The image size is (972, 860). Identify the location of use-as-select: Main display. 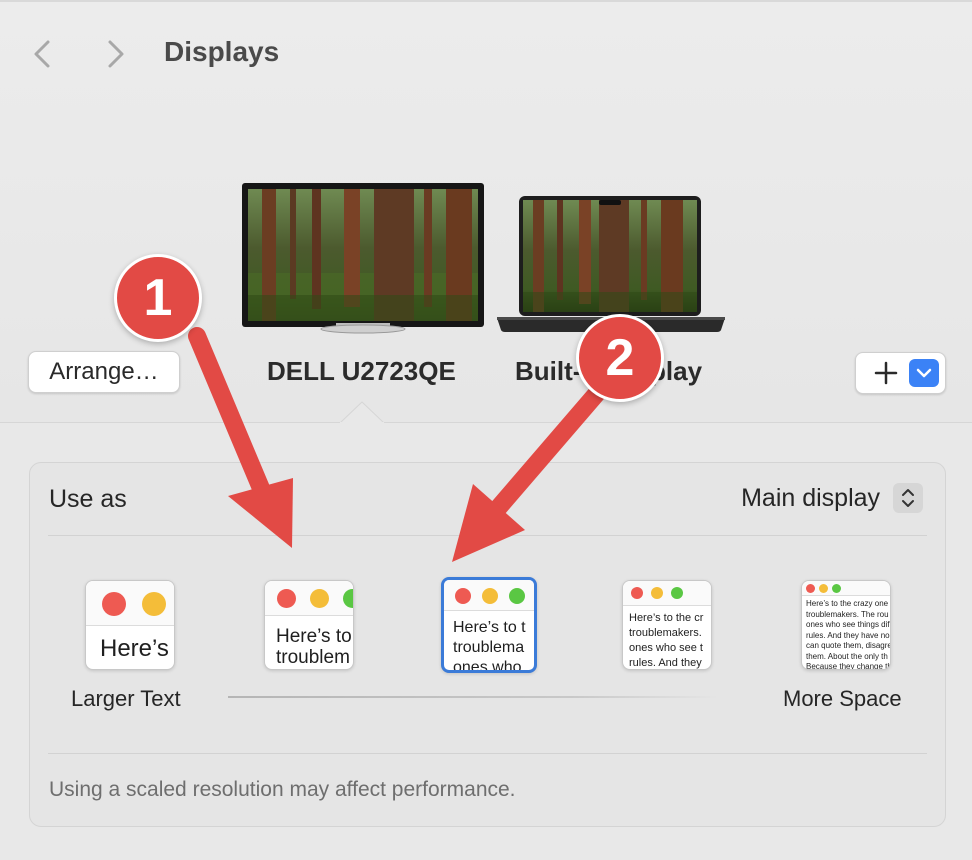
(832, 498).